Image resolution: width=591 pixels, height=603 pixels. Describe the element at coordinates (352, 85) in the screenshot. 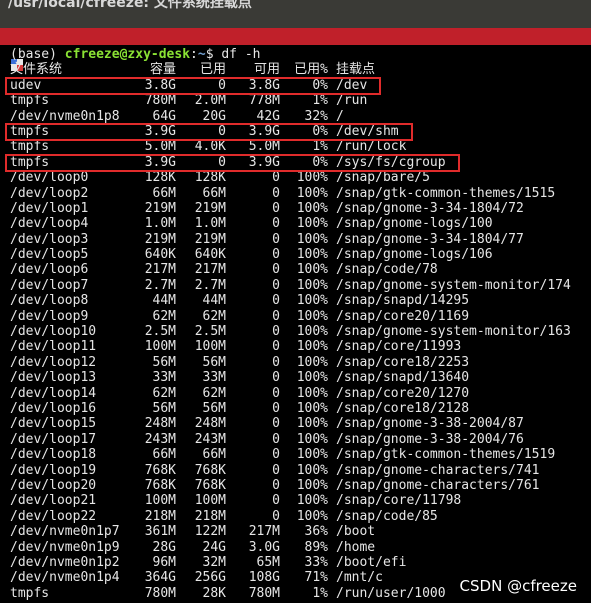

I see `fs-mount: /dev` at that location.